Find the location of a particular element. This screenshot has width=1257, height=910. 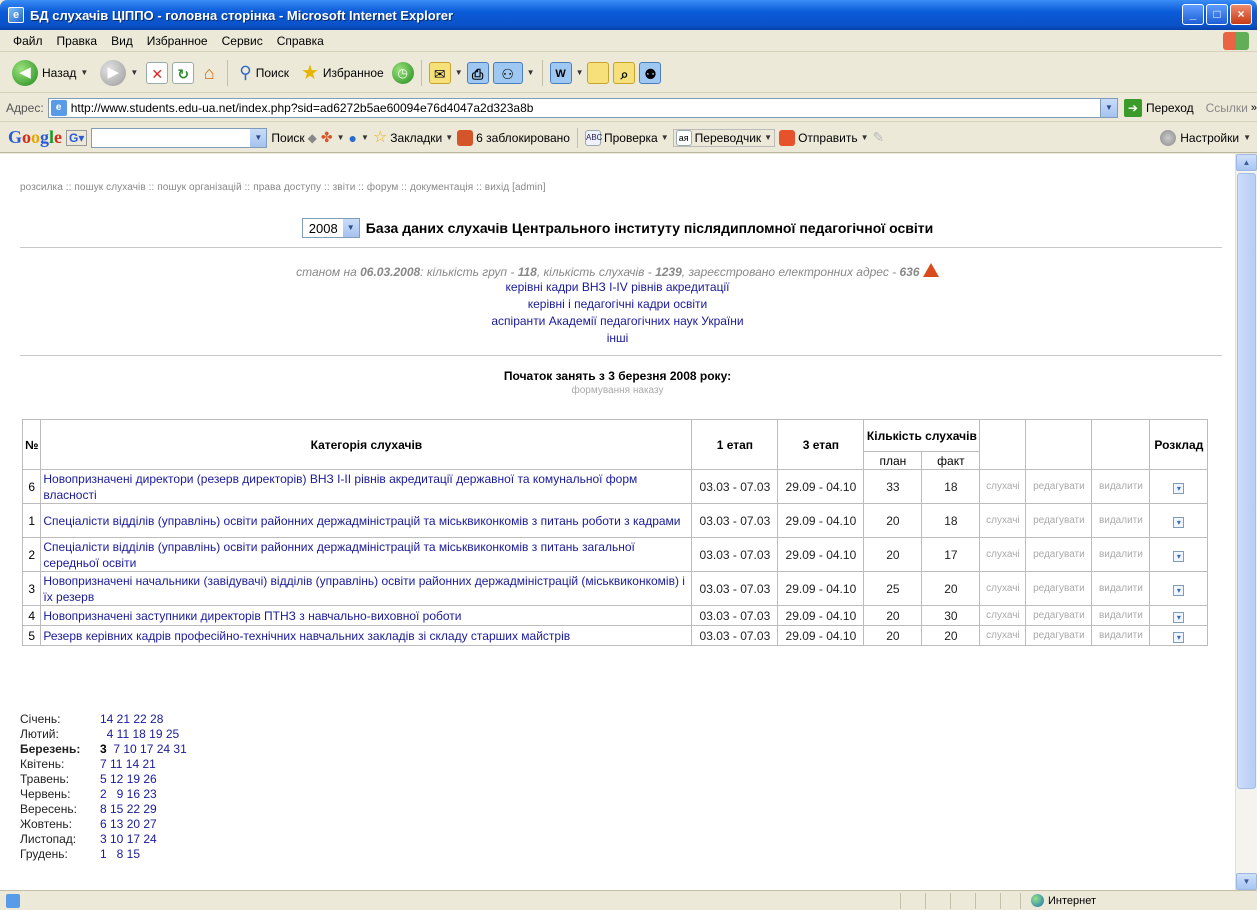

calendar-days: 1 8 15 is located at coordinates (120, 854).